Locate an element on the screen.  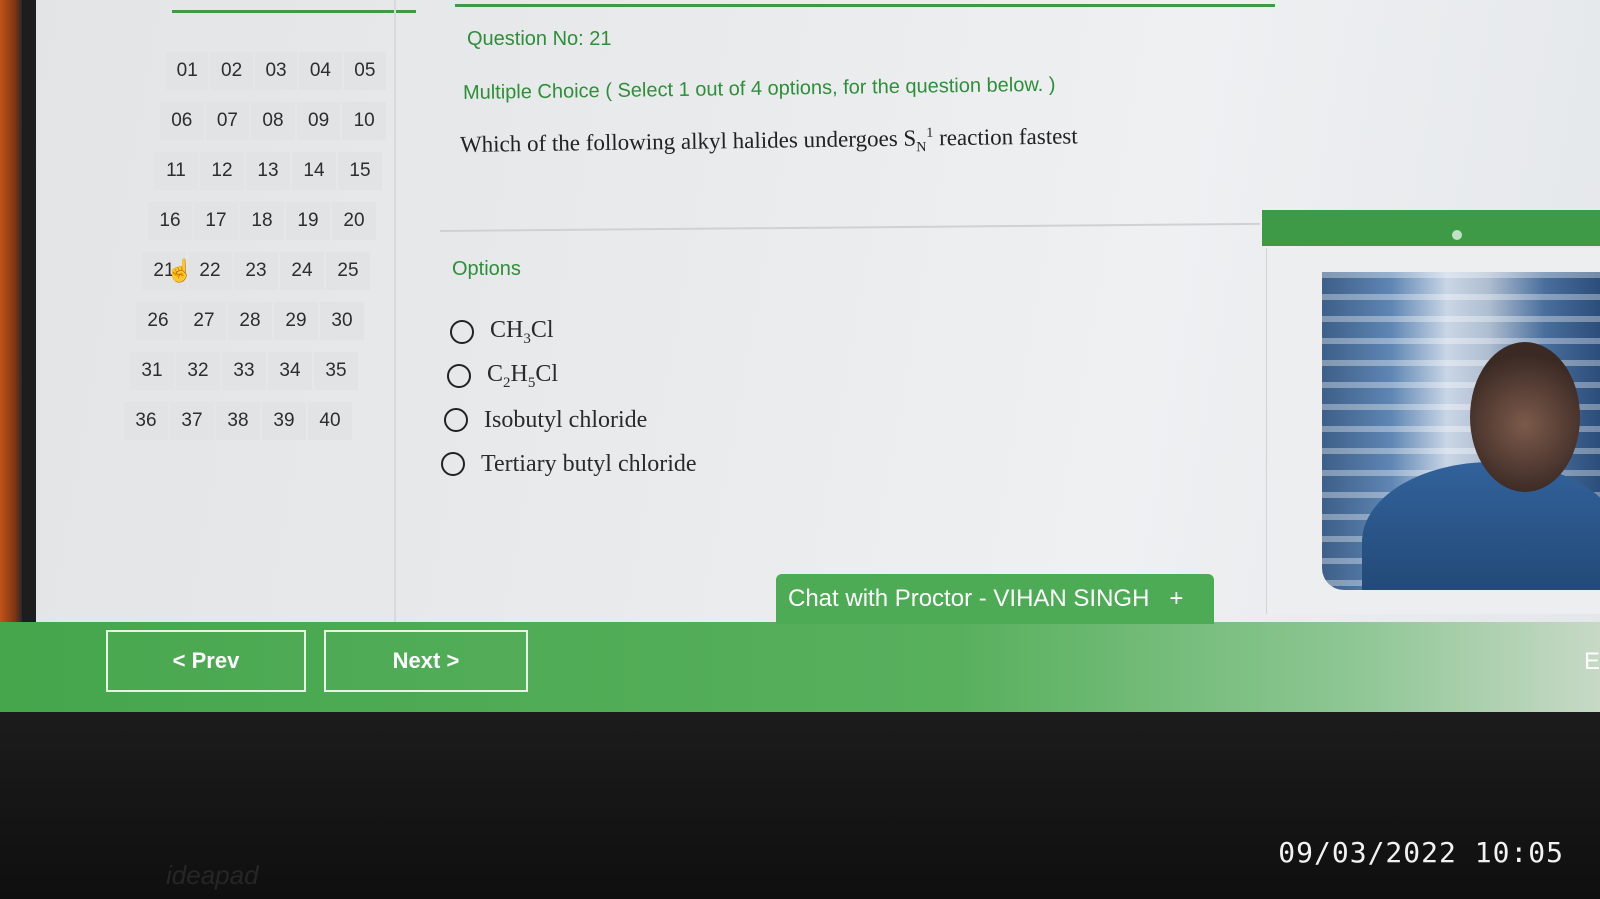
palette-row: 36 37 38 39 40 is located at coordinates (256, 421).